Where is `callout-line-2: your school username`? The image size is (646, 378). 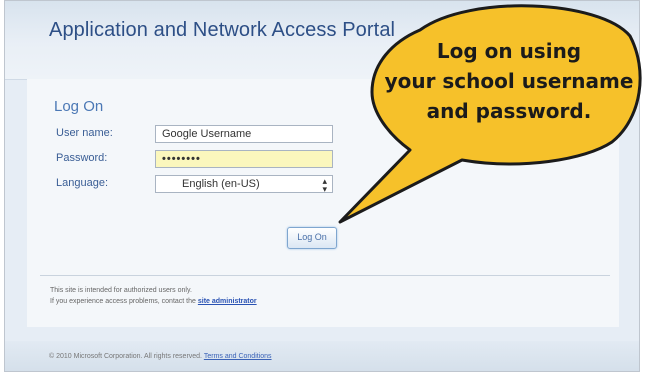
callout-line-2: your school username is located at coordinates (509, 81).